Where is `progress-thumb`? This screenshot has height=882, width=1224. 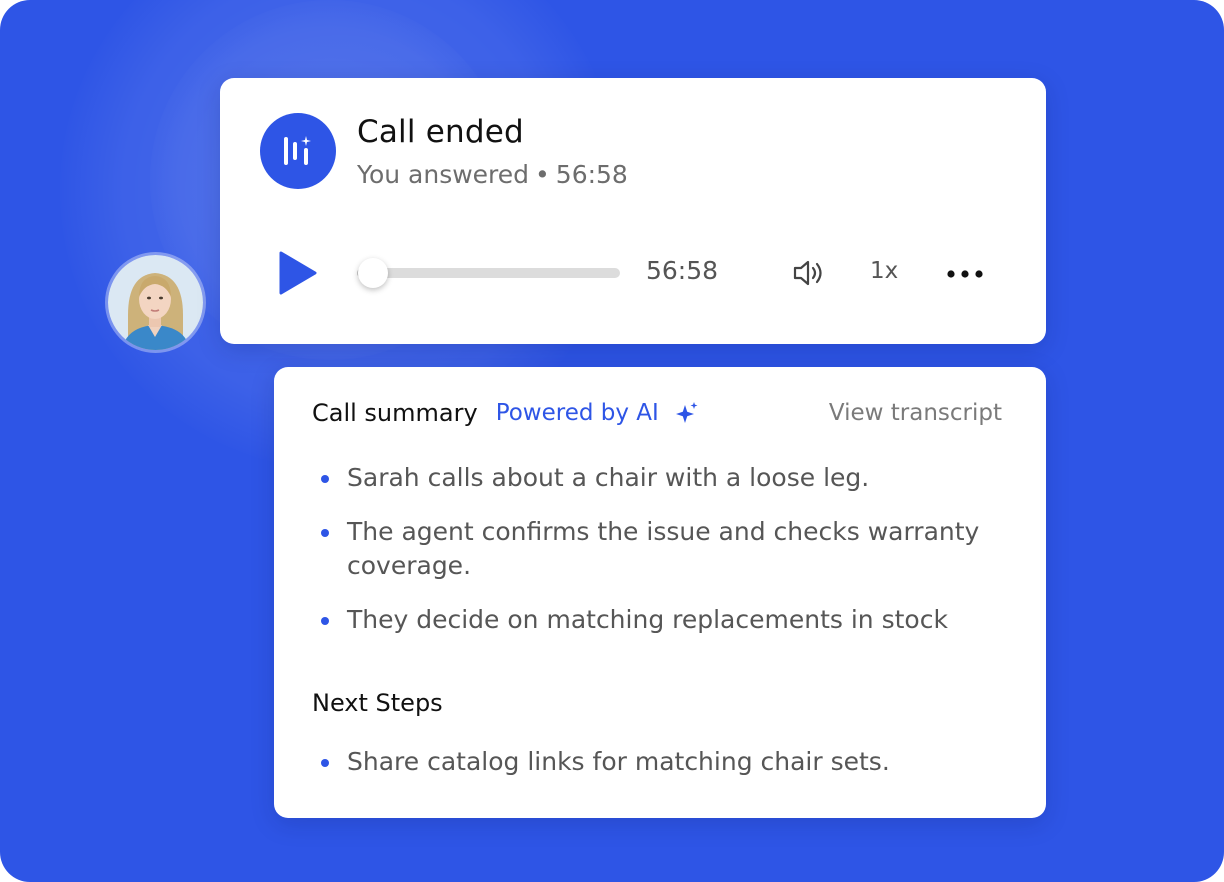 progress-thumb is located at coordinates (372, 273).